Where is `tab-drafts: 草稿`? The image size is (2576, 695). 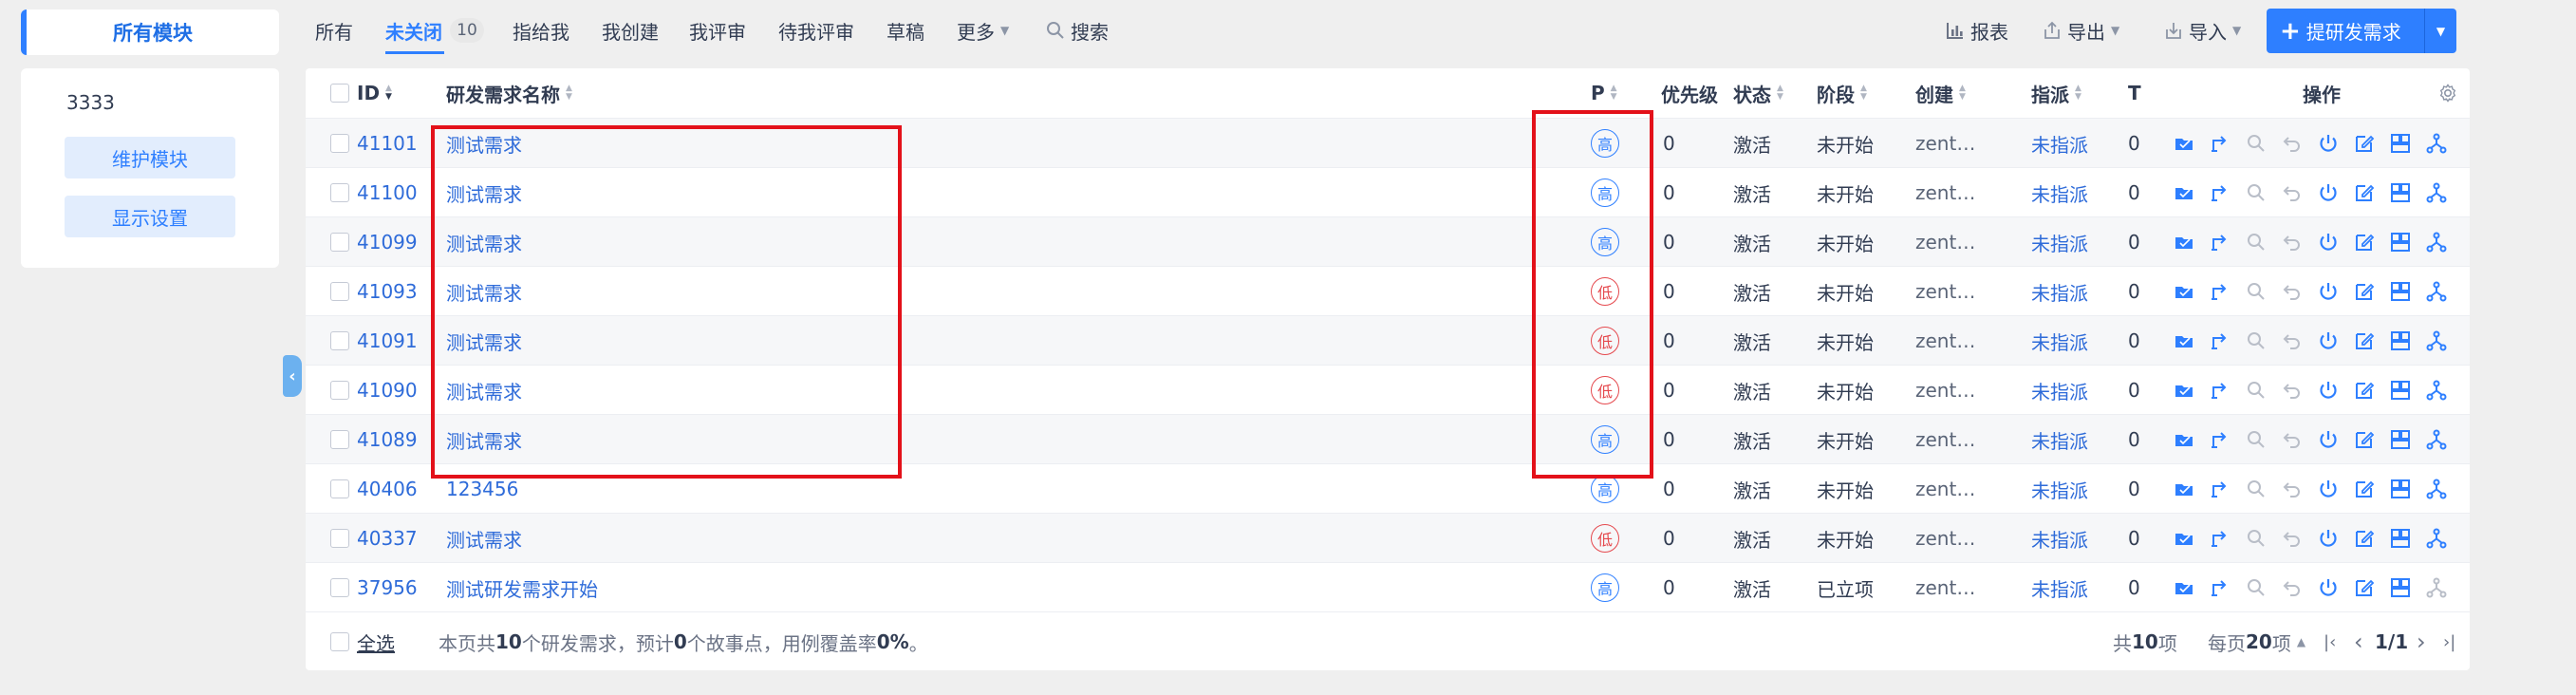
tab-drafts: 草稿 is located at coordinates (905, 30).